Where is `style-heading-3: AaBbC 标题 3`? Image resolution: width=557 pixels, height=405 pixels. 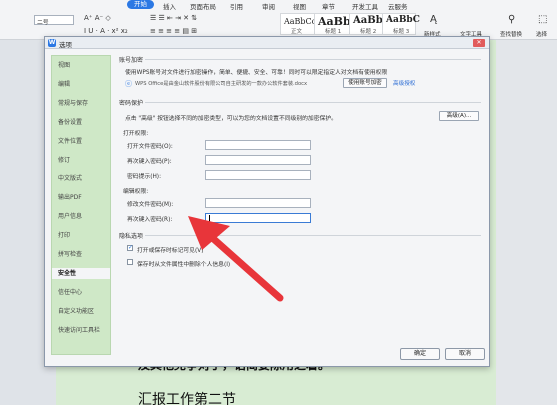 style-heading-3: AaBbC 标题 3 is located at coordinates (401, 24).